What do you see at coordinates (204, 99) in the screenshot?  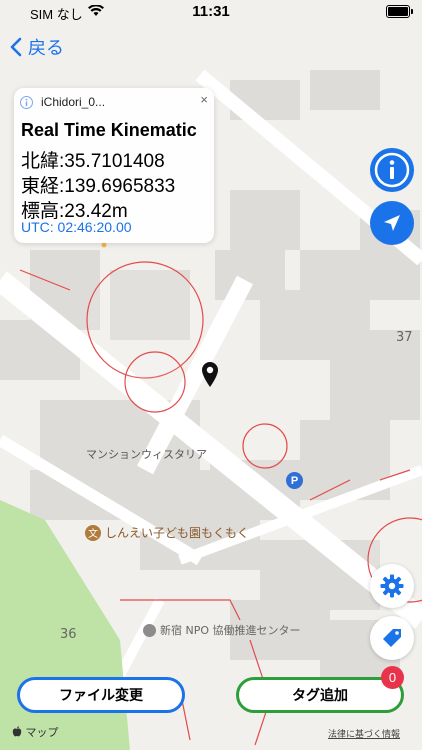 I see `close-icon: ×` at bounding box center [204, 99].